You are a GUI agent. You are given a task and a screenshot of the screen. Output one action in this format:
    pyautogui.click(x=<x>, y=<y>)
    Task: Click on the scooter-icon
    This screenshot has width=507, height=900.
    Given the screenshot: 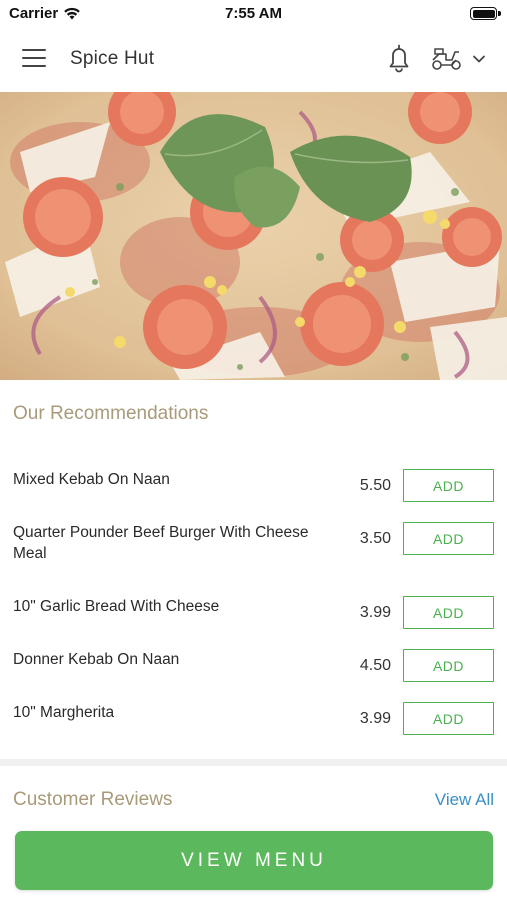 What is the action you would take?
    pyautogui.click(x=447, y=59)
    